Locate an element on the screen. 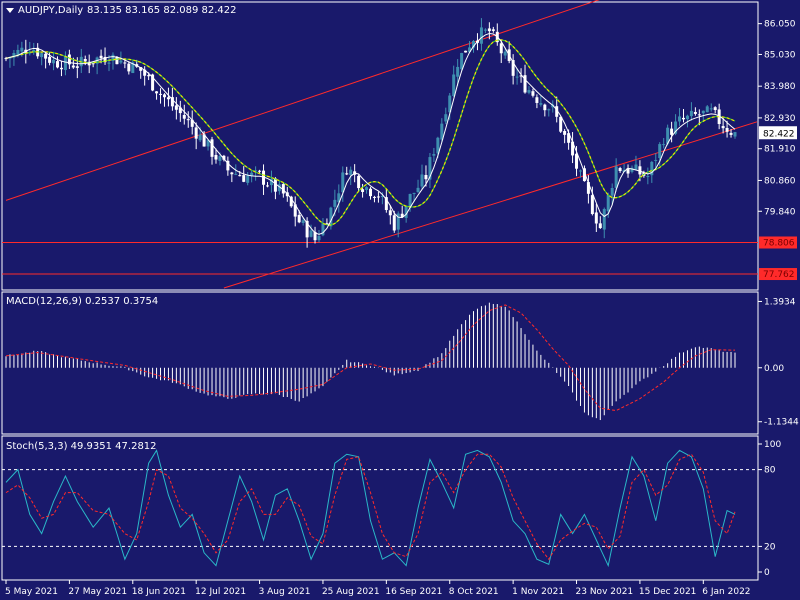 This screenshot has width=800, height=600. macd-tick-label: -1.1344 is located at coordinates (781, 423).